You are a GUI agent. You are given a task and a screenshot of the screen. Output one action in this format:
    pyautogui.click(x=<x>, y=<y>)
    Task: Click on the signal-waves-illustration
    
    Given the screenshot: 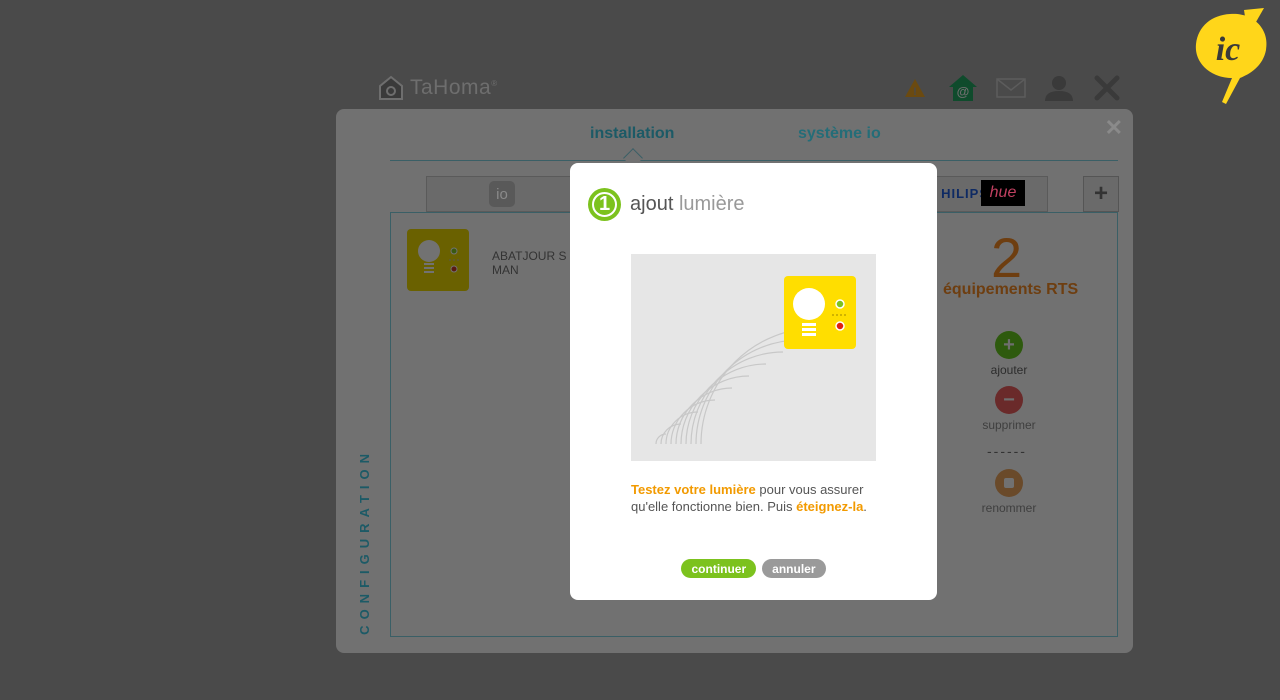 What is the action you would take?
    pyautogui.click(x=755, y=360)
    